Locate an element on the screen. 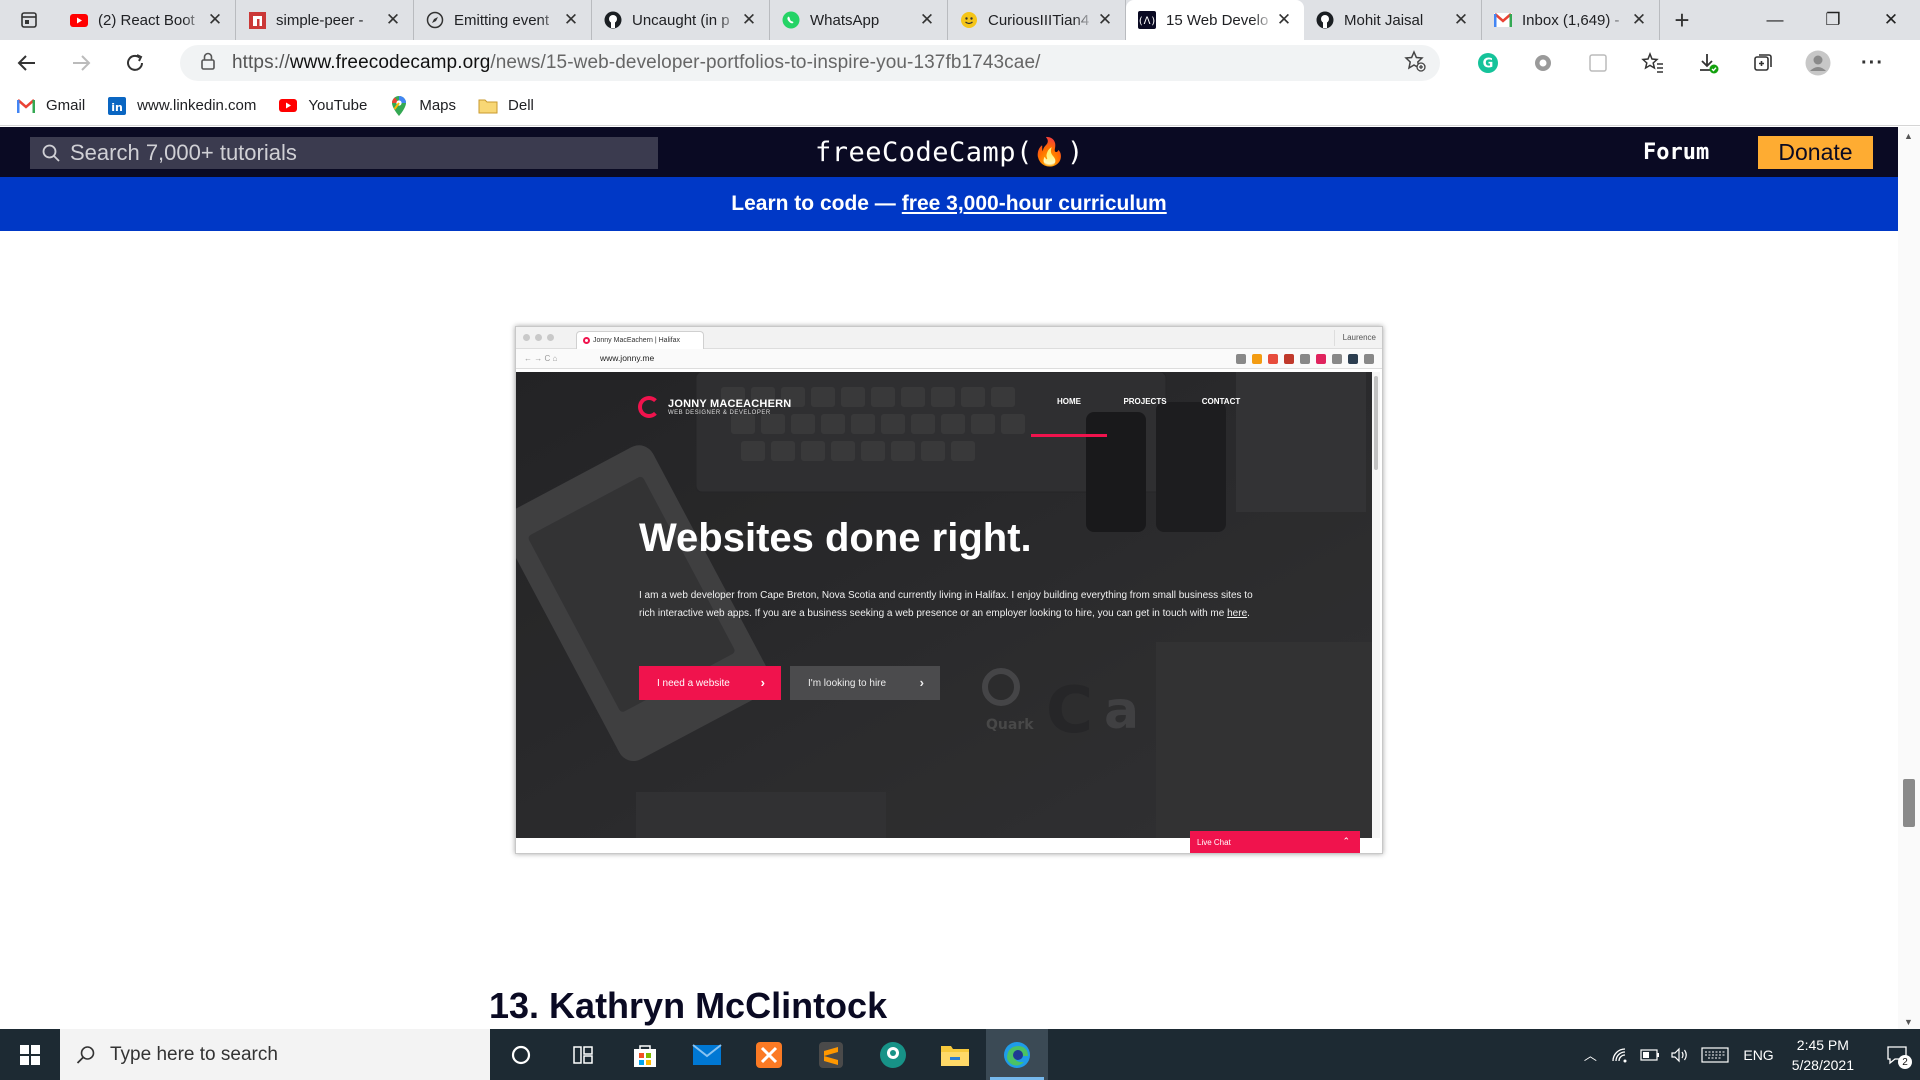 This screenshot has width=1920, height=1080. fcc-search-input is located at coordinates (350, 153).